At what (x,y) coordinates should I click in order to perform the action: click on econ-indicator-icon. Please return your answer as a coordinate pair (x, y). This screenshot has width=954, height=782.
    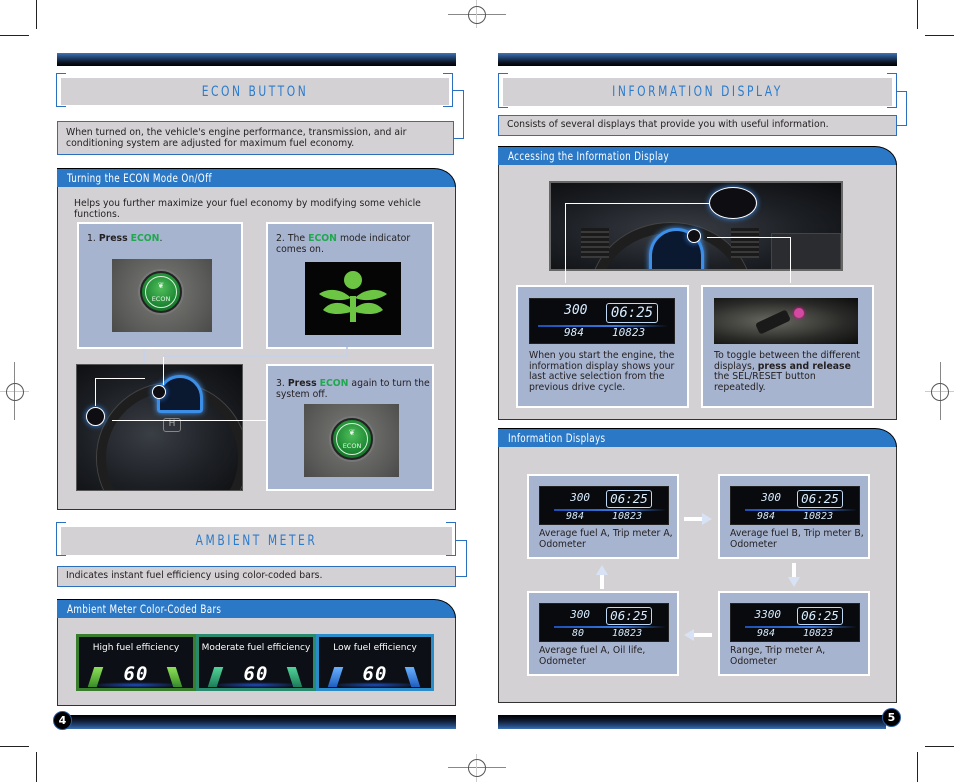
    Looking at the image, I should click on (353, 296).